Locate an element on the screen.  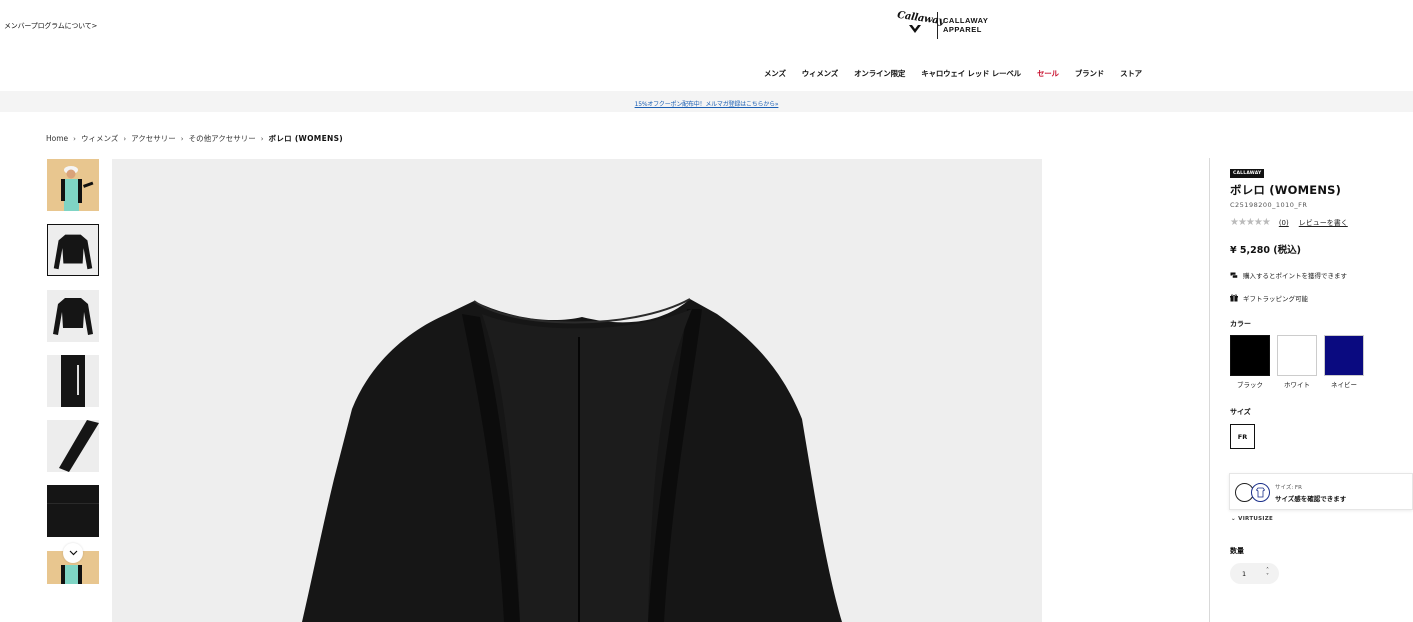
nav-brand: ブランド is located at coordinates (1089, 73).